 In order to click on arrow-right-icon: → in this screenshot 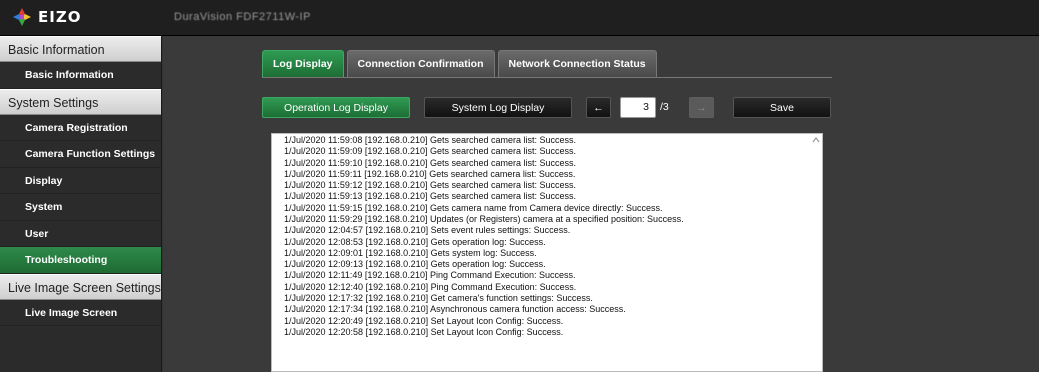, I will do `click(701, 108)`.